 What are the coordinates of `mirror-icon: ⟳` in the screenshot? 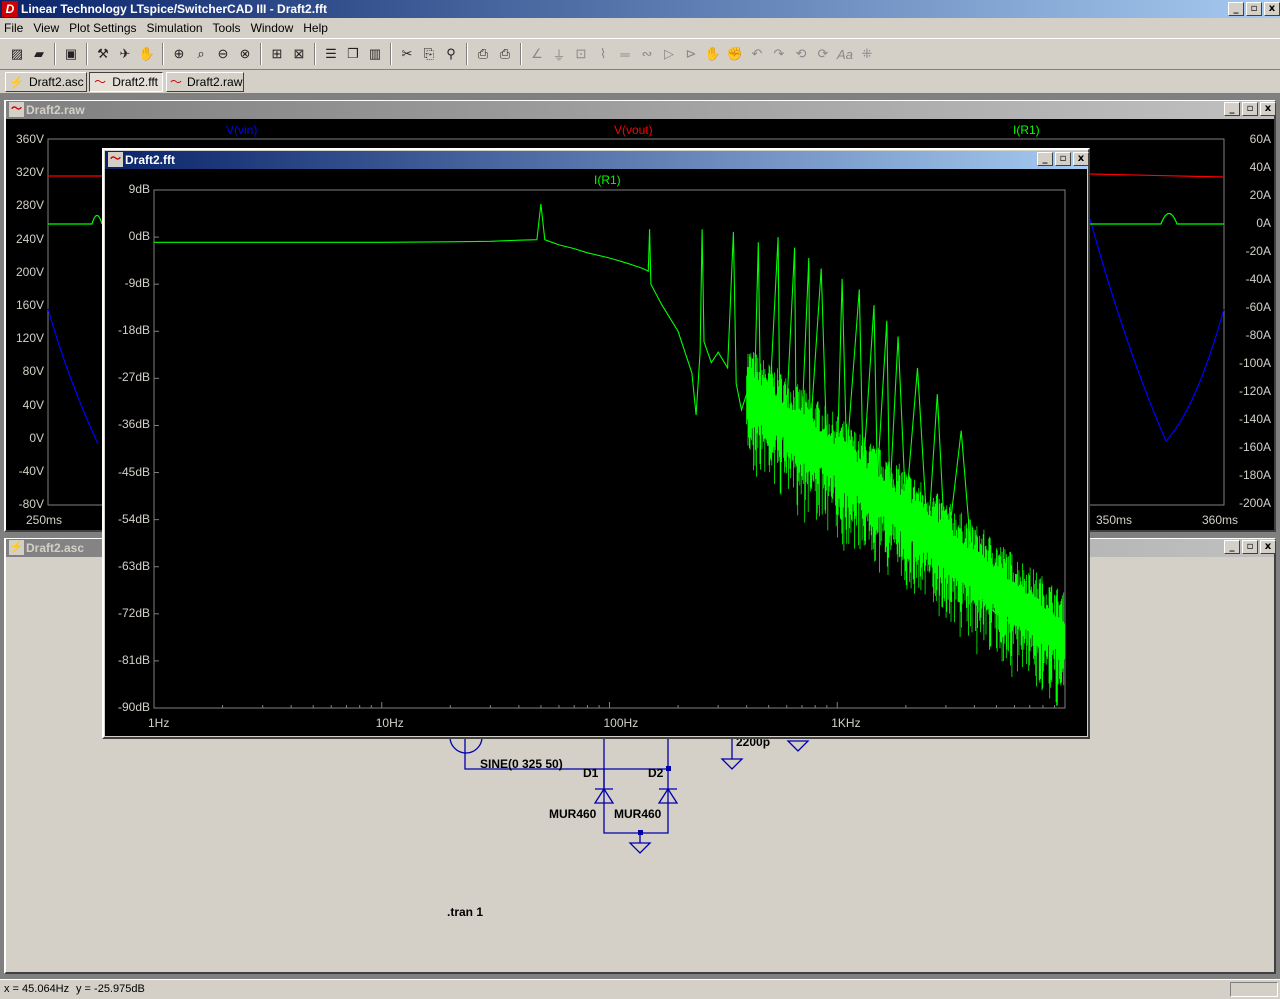 It's located at (823, 54).